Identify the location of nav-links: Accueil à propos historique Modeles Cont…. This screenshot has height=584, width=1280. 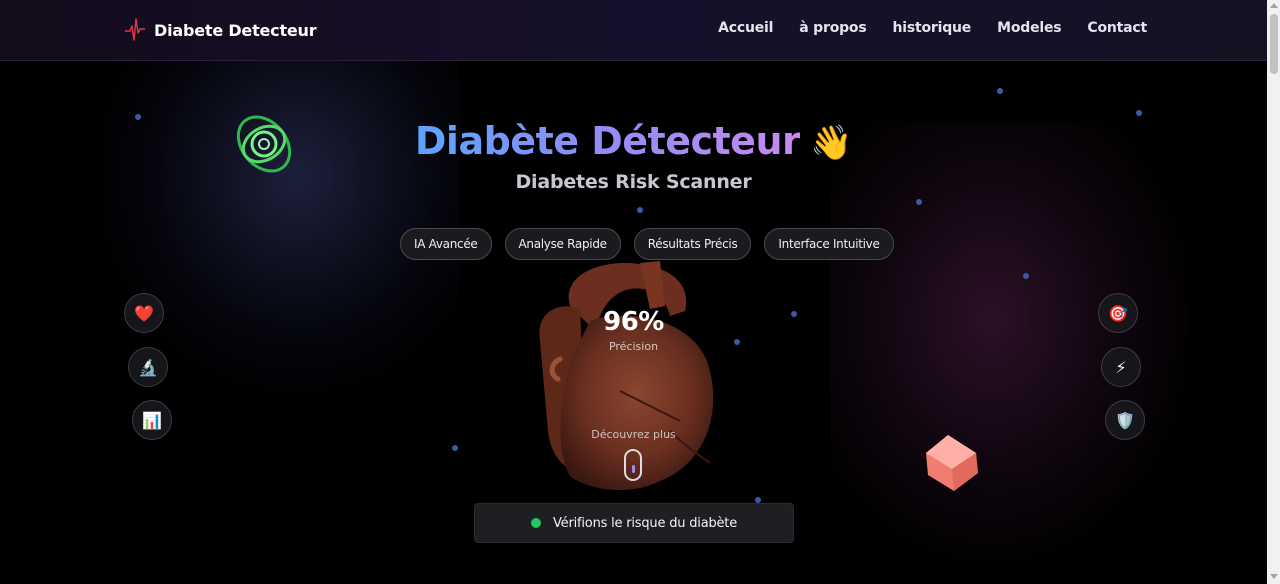
(932, 28).